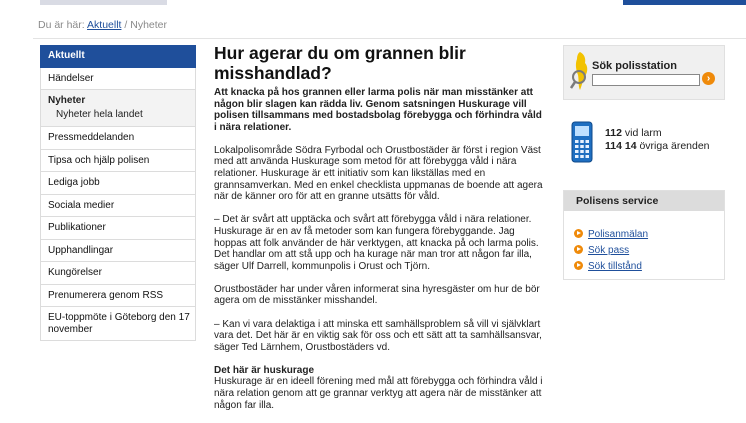 This screenshot has height=423, width=746. I want to click on sidebar-item-tipsa: Tipsa och hjälp polisen, so click(118, 160).